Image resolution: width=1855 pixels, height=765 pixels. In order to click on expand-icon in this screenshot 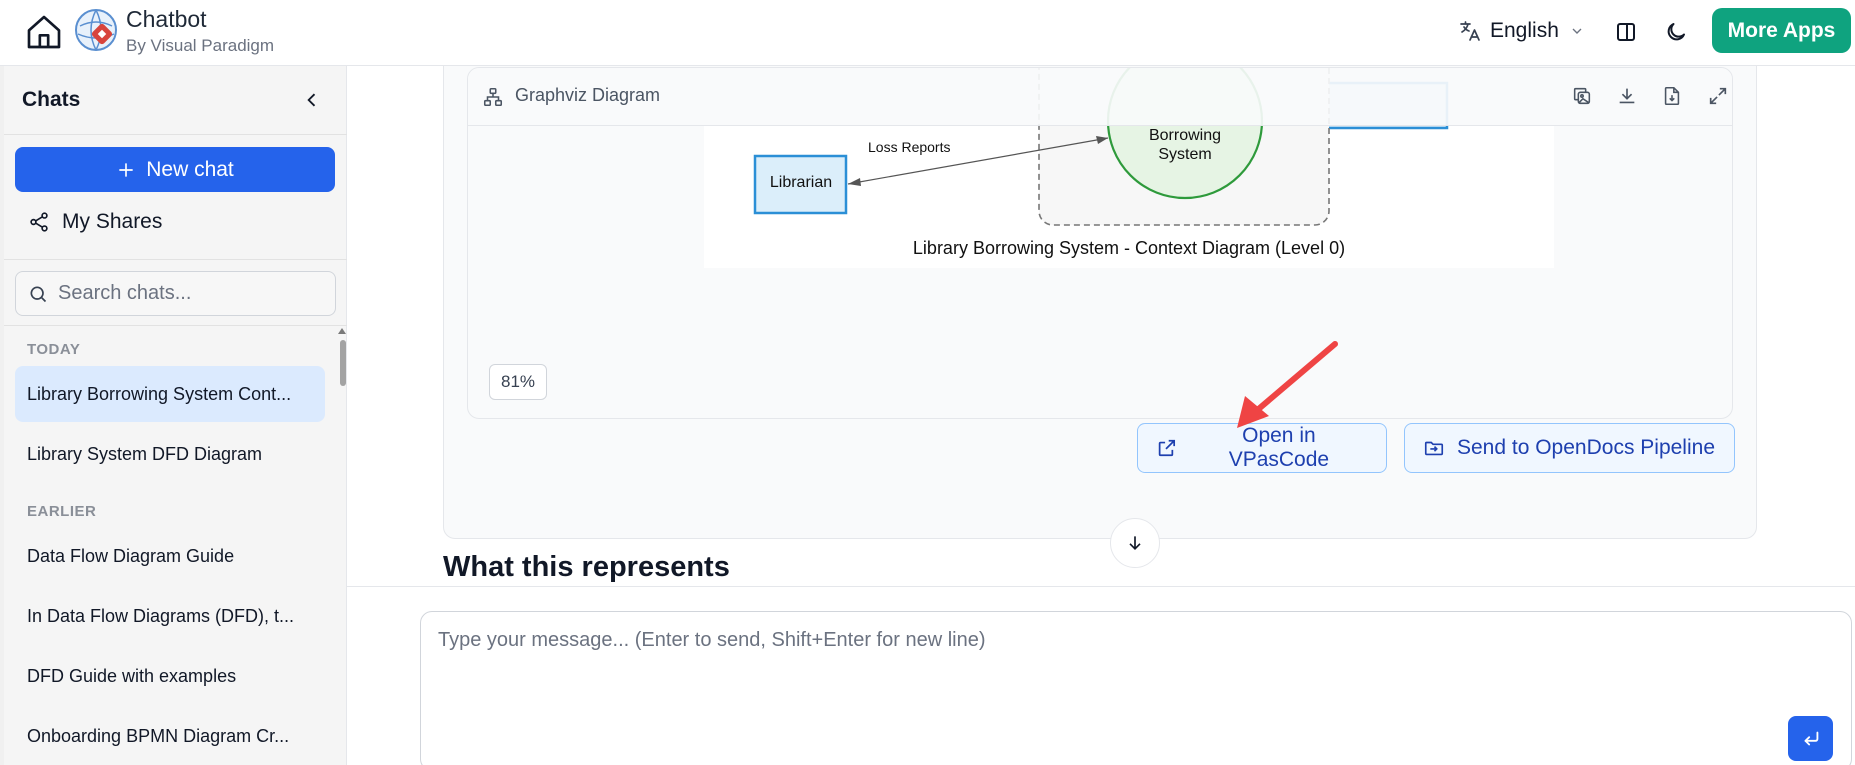, I will do `click(1718, 96)`.